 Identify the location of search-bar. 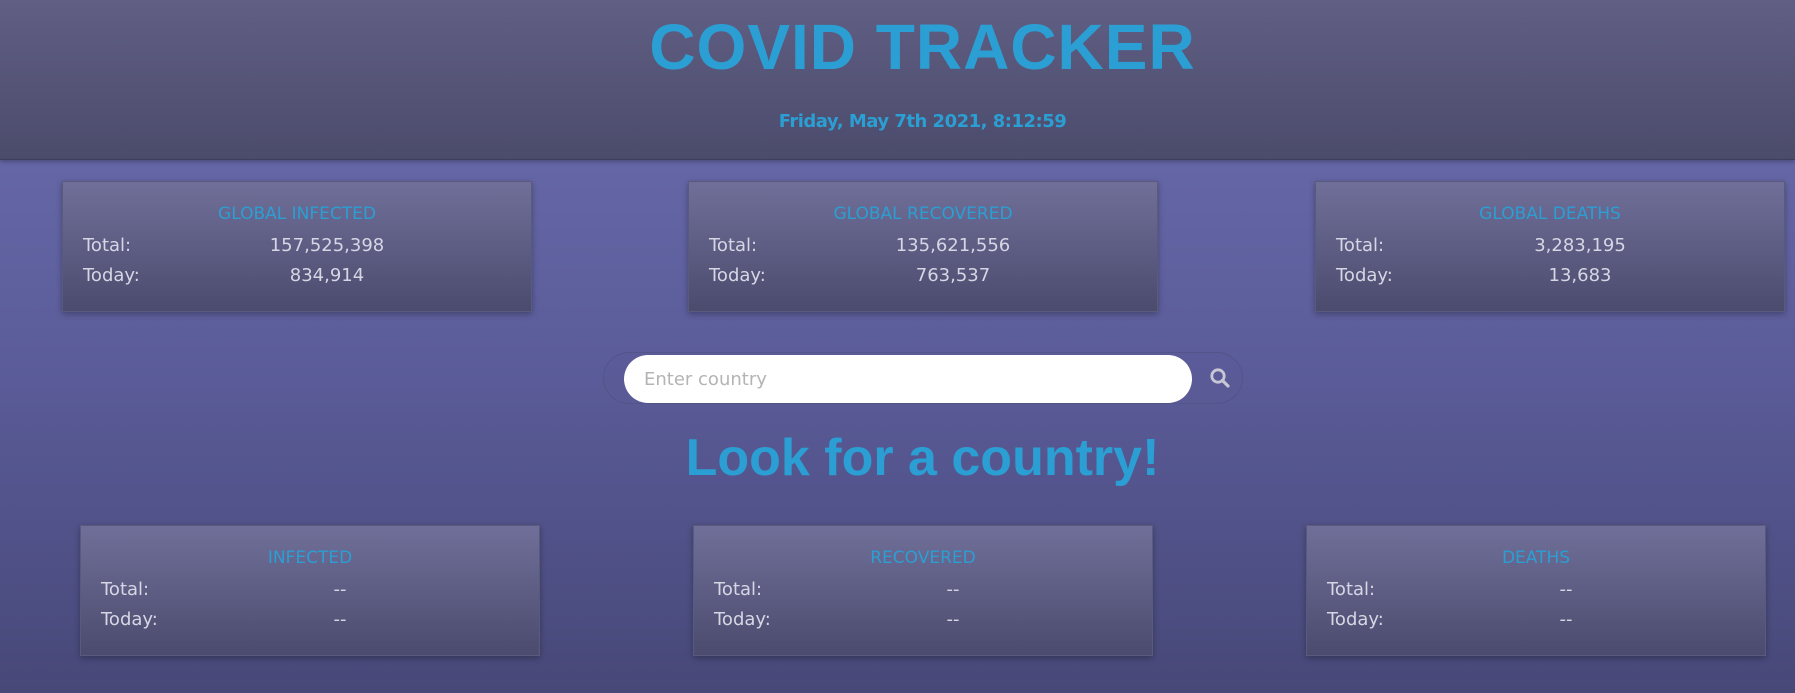
(923, 378).